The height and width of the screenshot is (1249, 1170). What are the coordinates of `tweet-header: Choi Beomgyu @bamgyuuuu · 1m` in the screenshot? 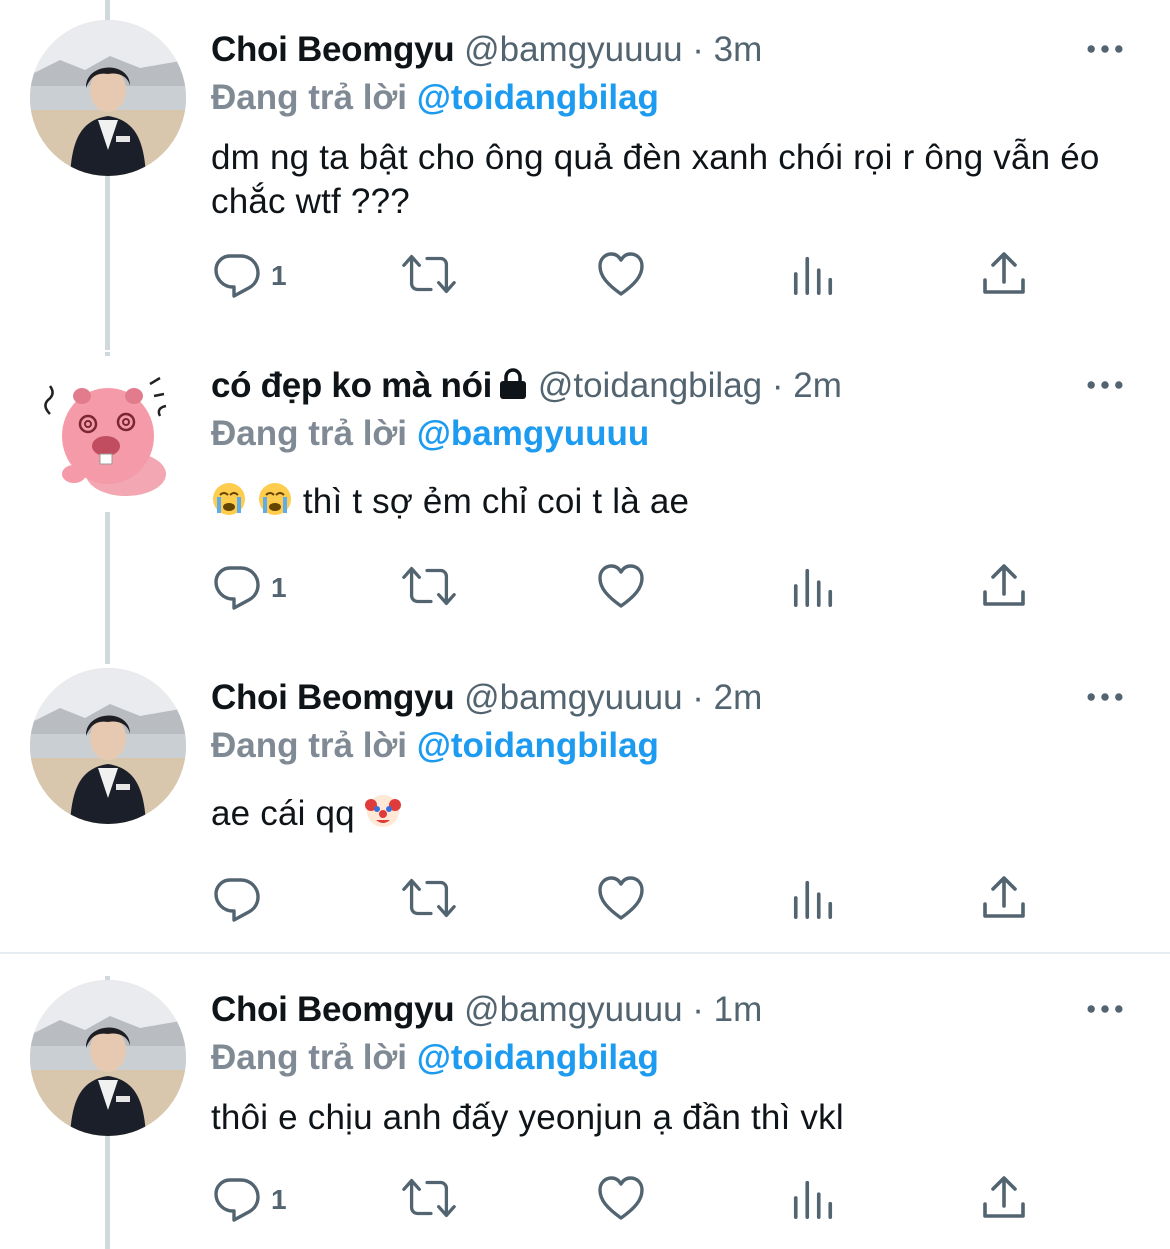 It's located at (486, 1010).